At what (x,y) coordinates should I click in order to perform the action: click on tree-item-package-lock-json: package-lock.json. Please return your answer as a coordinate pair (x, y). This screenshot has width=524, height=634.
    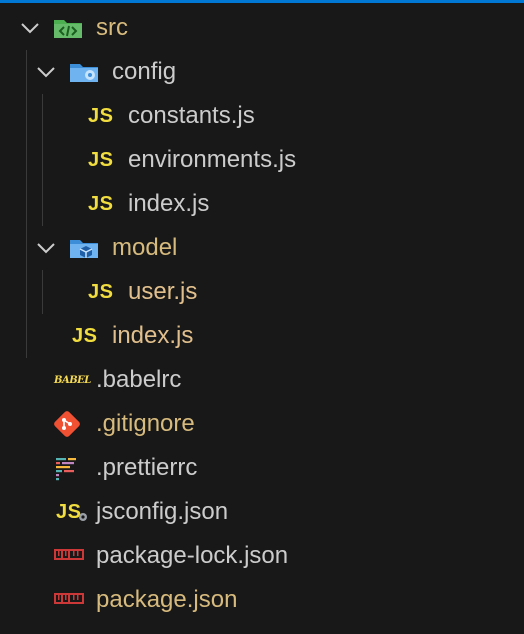
    Looking at the image, I should click on (262, 556).